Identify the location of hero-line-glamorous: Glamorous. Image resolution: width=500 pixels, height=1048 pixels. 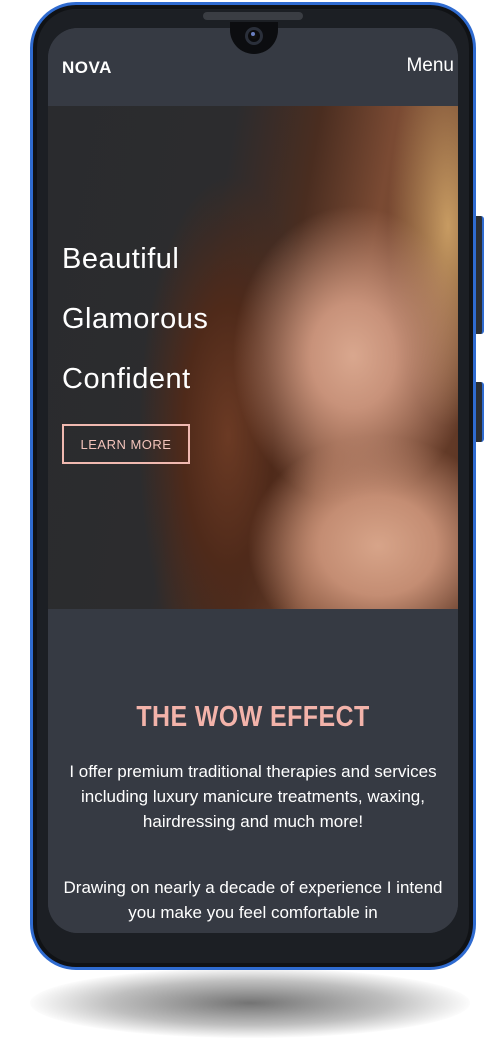
(135, 319).